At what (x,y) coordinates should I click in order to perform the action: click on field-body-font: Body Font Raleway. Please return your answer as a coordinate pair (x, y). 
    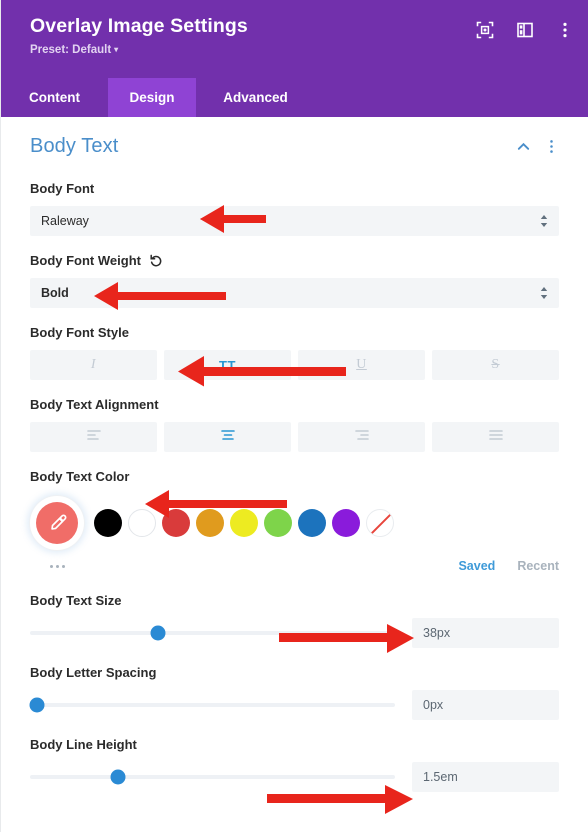
    Looking at the image, I should click on (294, 200).